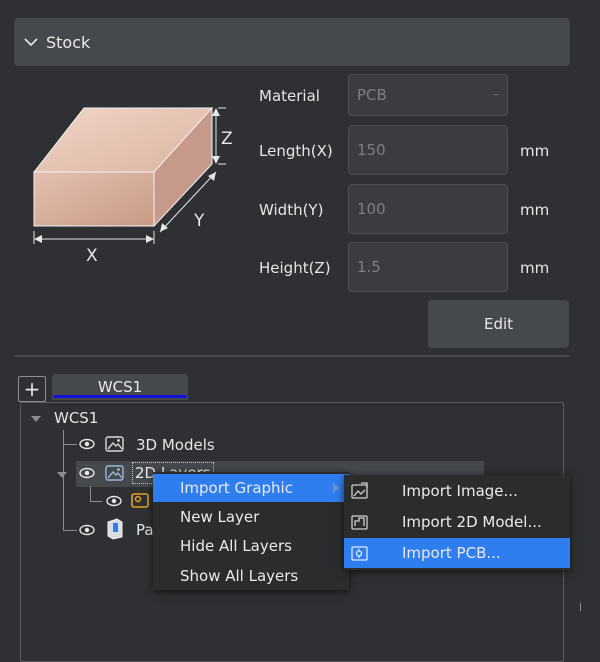 Image resolution: width=600 pixels, height=662 pixels. Describe the element at coordinates (371, 150) in the screenshot. I see `length-value: 150` at that location.